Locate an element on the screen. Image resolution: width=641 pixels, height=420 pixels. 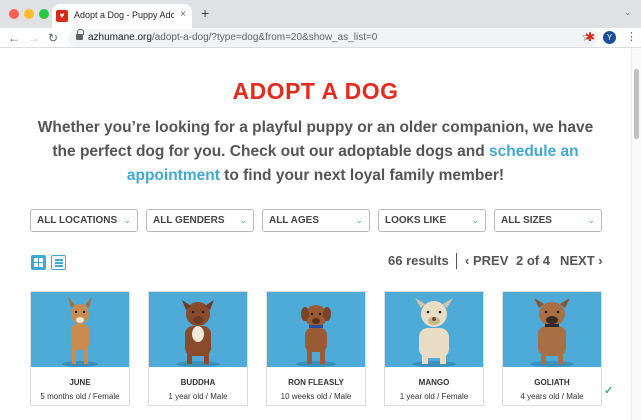
looks-like-filter: LOOKS LIKE ⌄ is located at coordinates (432, 220).